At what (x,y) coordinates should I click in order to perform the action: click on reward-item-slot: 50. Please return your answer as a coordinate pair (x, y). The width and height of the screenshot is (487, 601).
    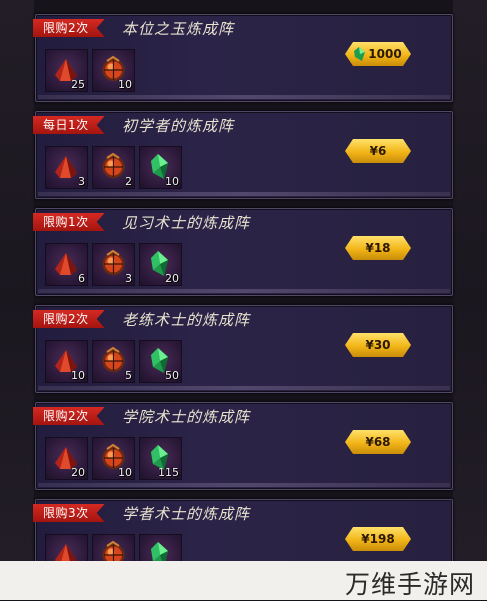
    Looking at the image, I should click on (160, 361).